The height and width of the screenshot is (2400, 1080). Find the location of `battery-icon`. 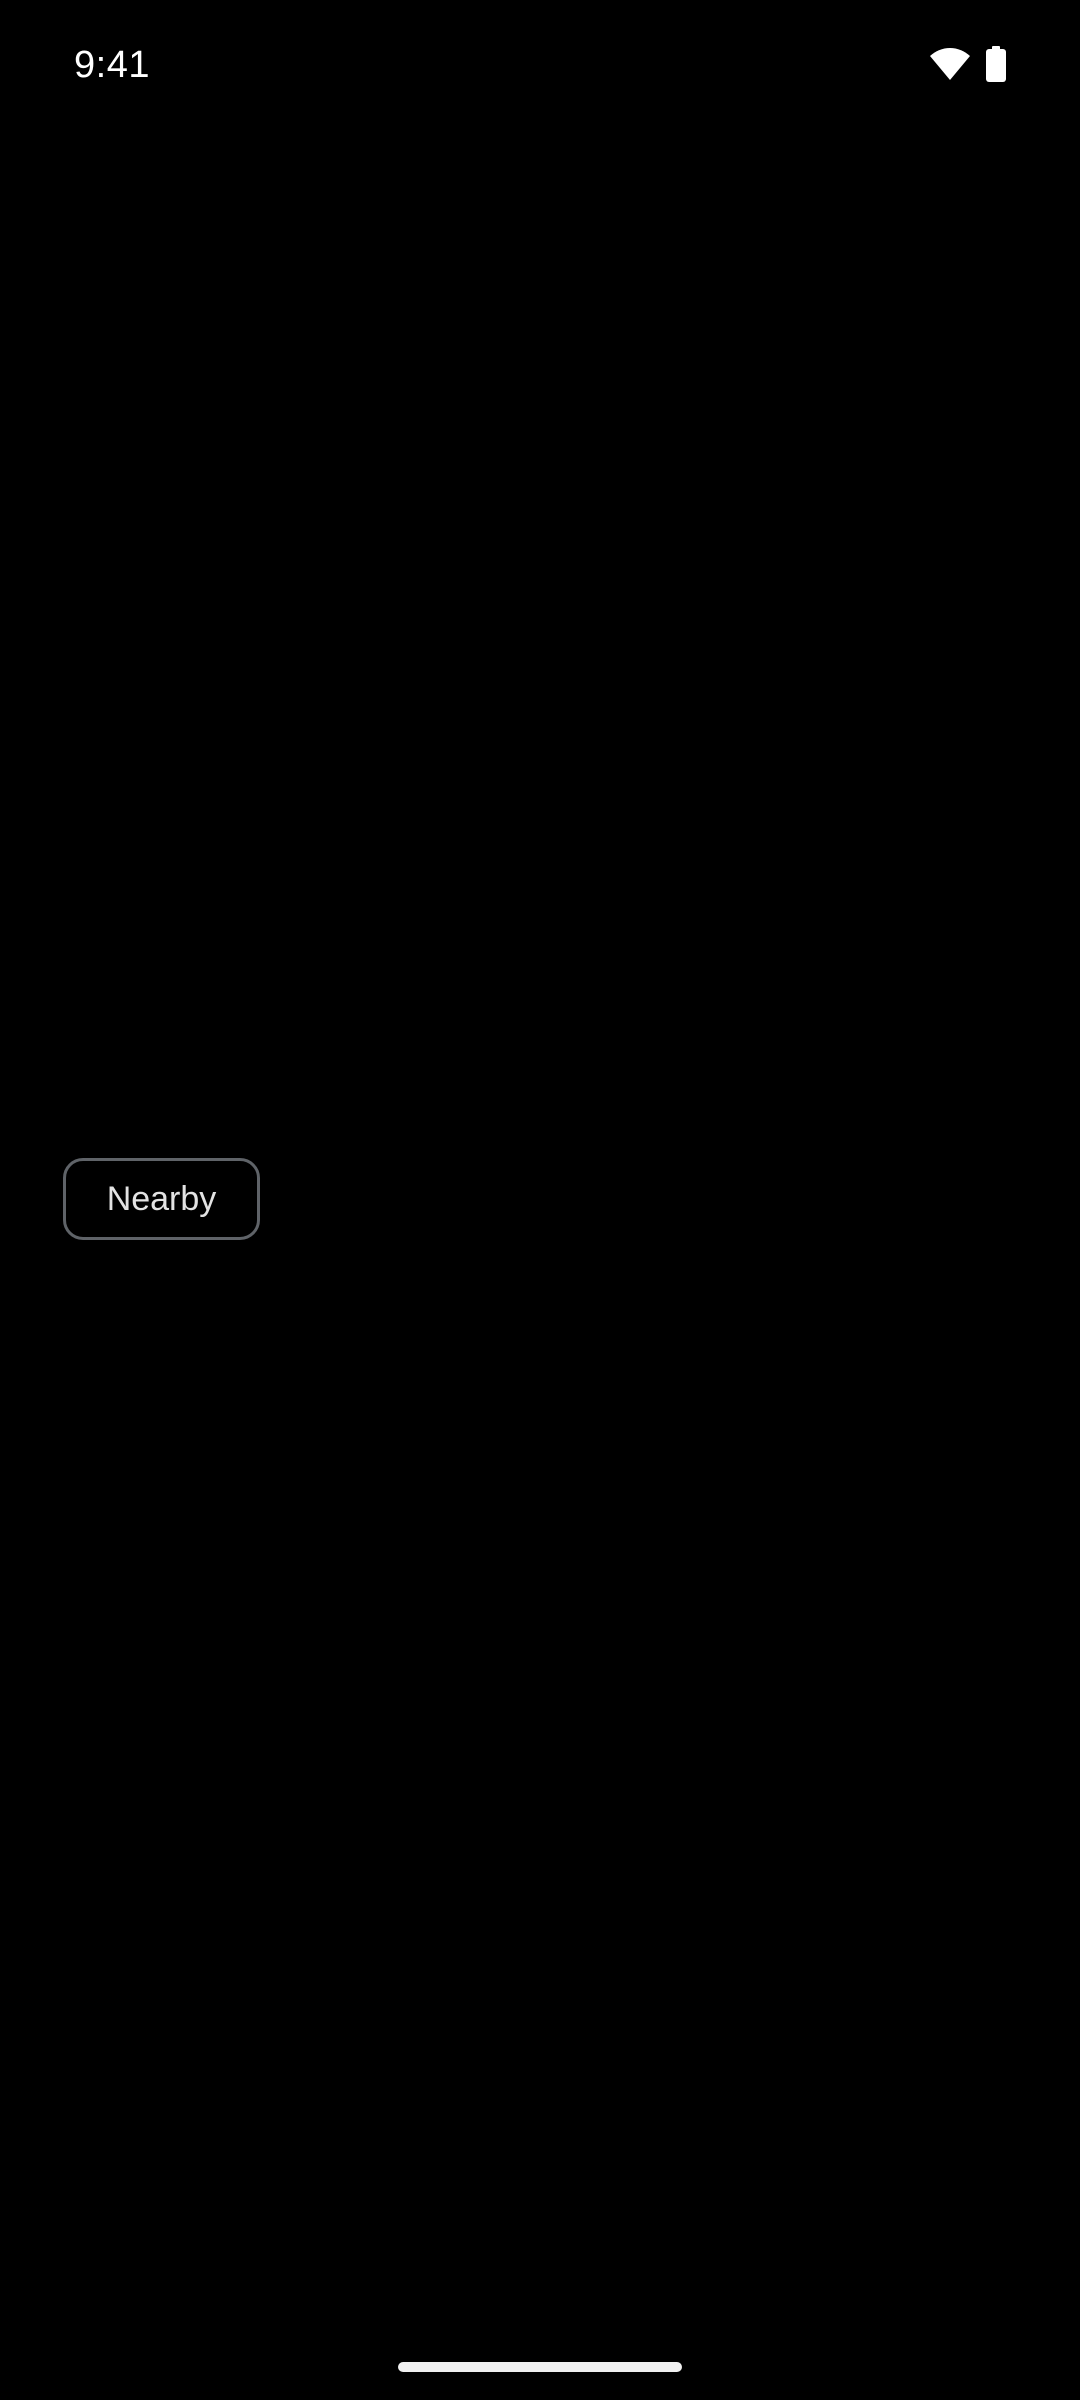

battery-icon is located at coordinates (996, 64).